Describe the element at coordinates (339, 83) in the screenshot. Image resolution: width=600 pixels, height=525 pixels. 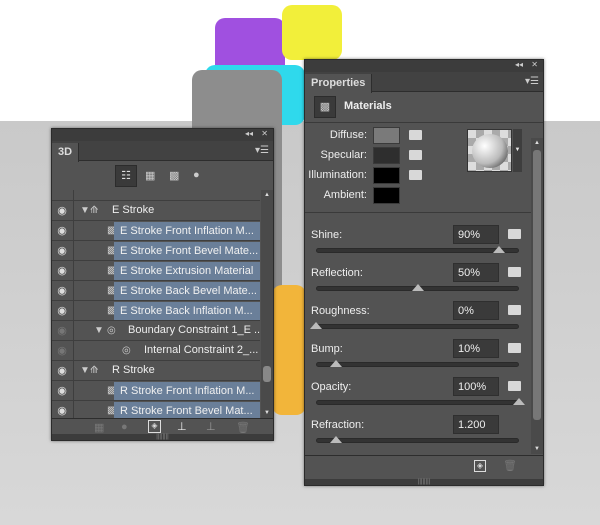
I see `tab-properties: Properties` at that location.